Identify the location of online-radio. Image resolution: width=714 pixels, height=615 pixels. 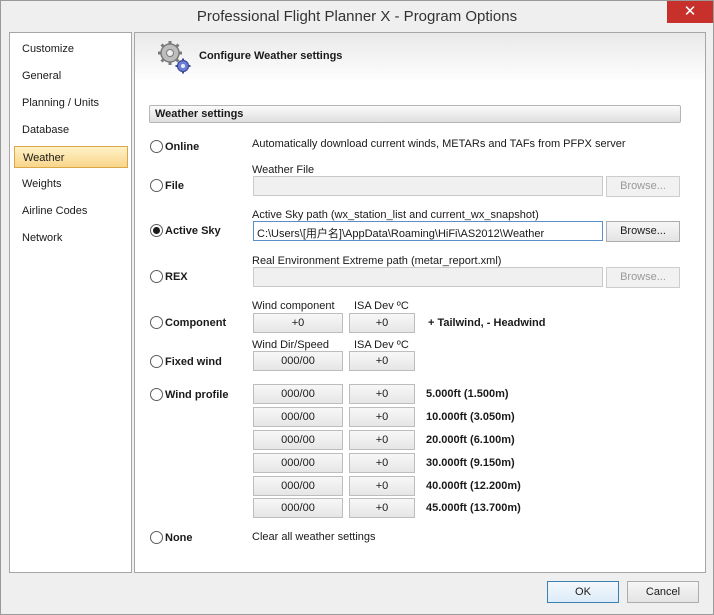
(156, 146).